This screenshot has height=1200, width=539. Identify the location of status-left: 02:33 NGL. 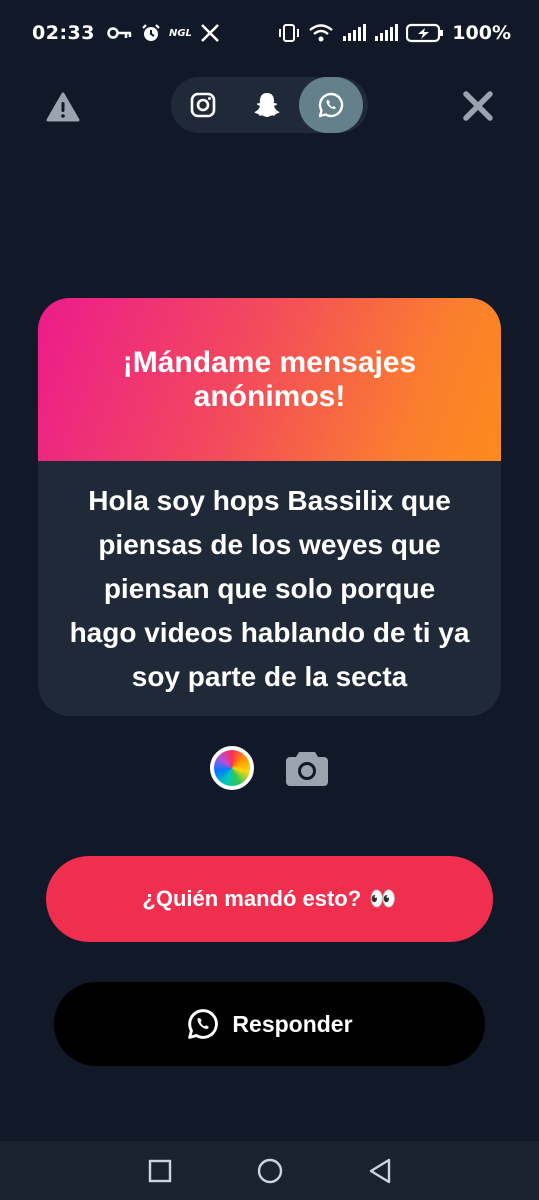
(126, 33).